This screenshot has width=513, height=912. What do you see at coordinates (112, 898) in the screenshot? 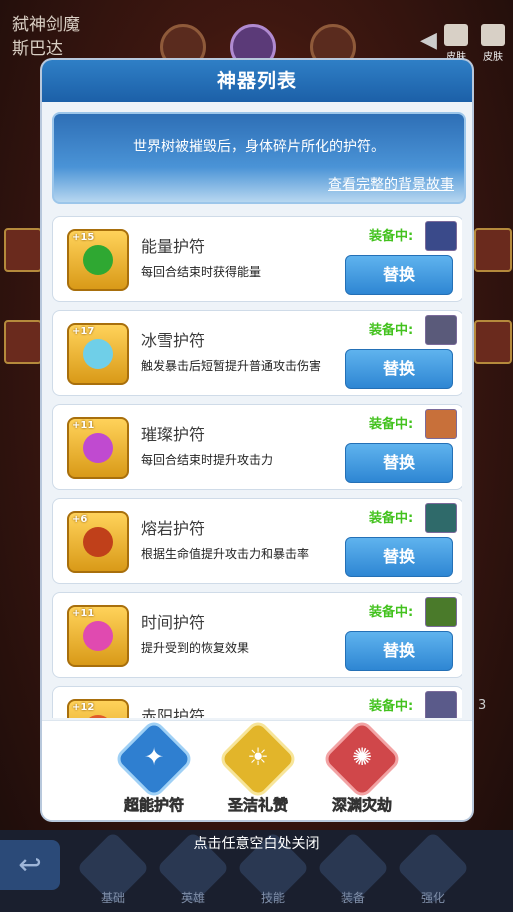
I see `nav-label: 基础` at bounding box center [112, 898].